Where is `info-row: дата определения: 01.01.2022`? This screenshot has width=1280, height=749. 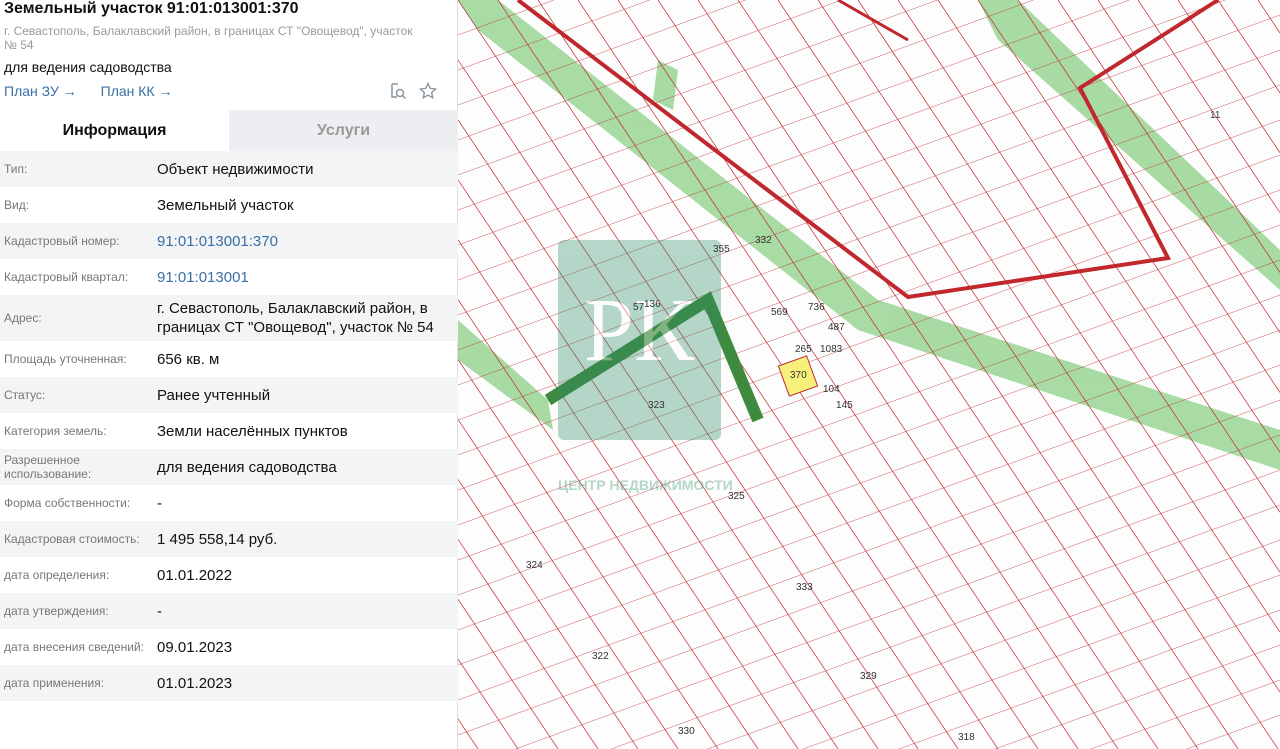 info-row: дата определения: 01.01.2022 is located at coordinates (229, 575).